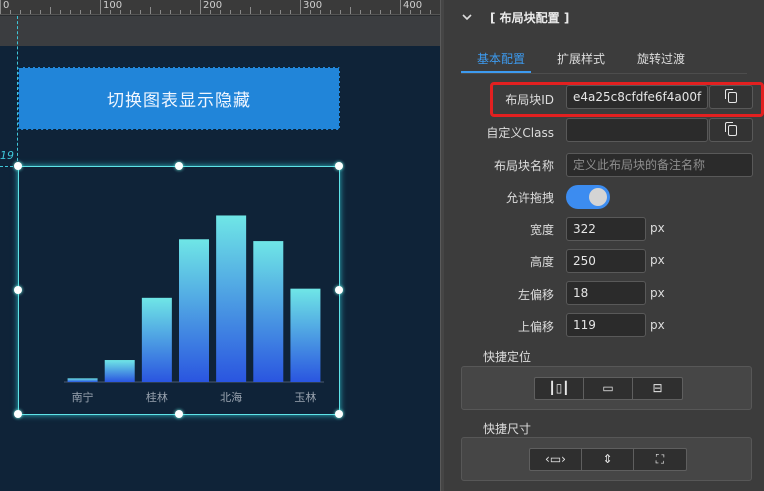 Image resolution: width=764 pixels, height=491 pixels. Describe the element at coordinates (305, 335) in the screenshot. I see `bar-玉林` at that location.